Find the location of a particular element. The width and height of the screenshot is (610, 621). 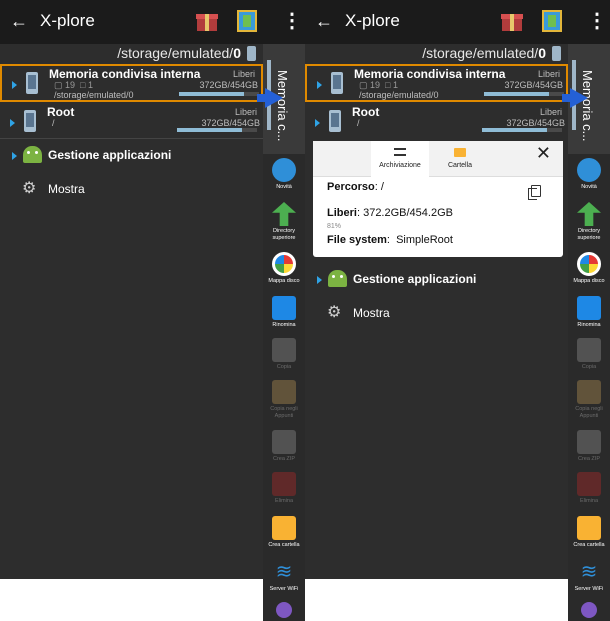

top-bar: ← X-plore ⋮ is located at coordinates (152, 22).